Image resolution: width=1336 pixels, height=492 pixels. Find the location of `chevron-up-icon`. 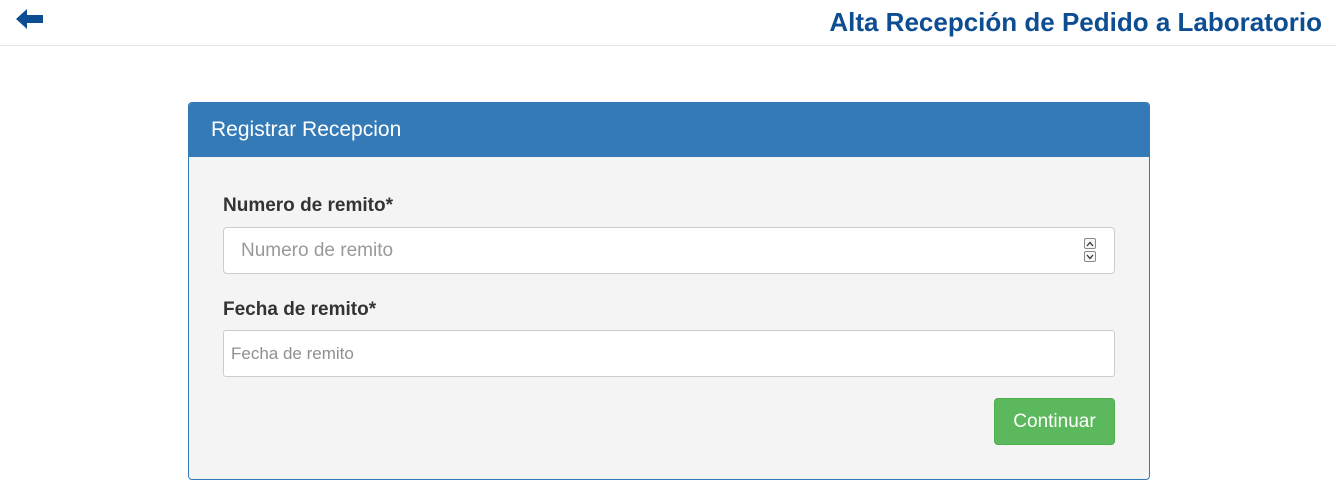

chevron-up-icon is located at coordinates (1090, 243).